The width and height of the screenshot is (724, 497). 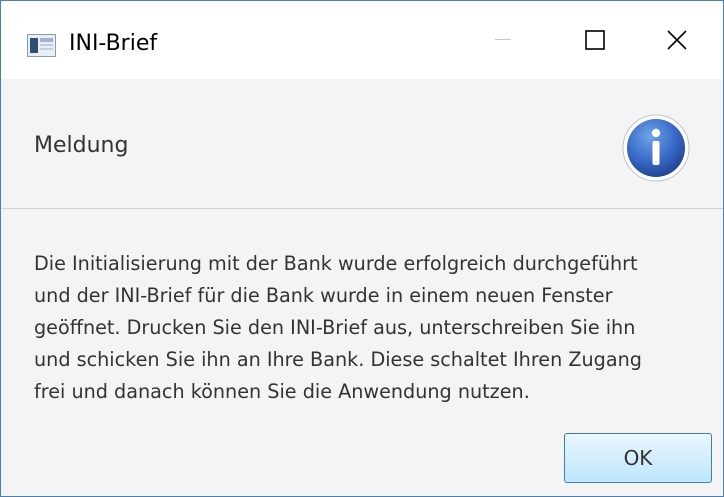 I want to click on dialog-header-title: Meldung, so click(x=81, y=145).